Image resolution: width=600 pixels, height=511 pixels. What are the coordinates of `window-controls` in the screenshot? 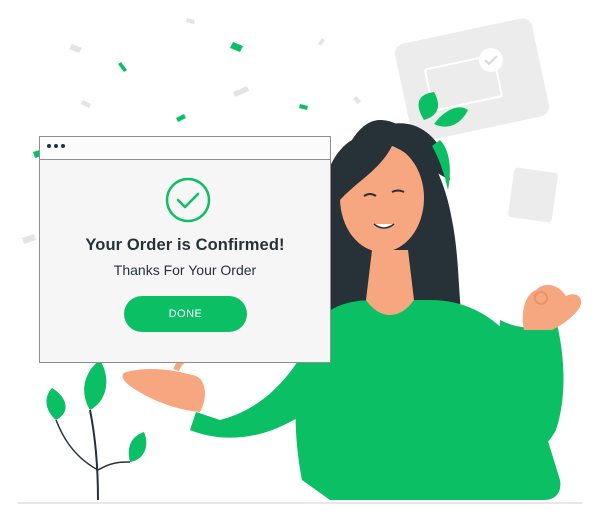 It's located at (56, 146).